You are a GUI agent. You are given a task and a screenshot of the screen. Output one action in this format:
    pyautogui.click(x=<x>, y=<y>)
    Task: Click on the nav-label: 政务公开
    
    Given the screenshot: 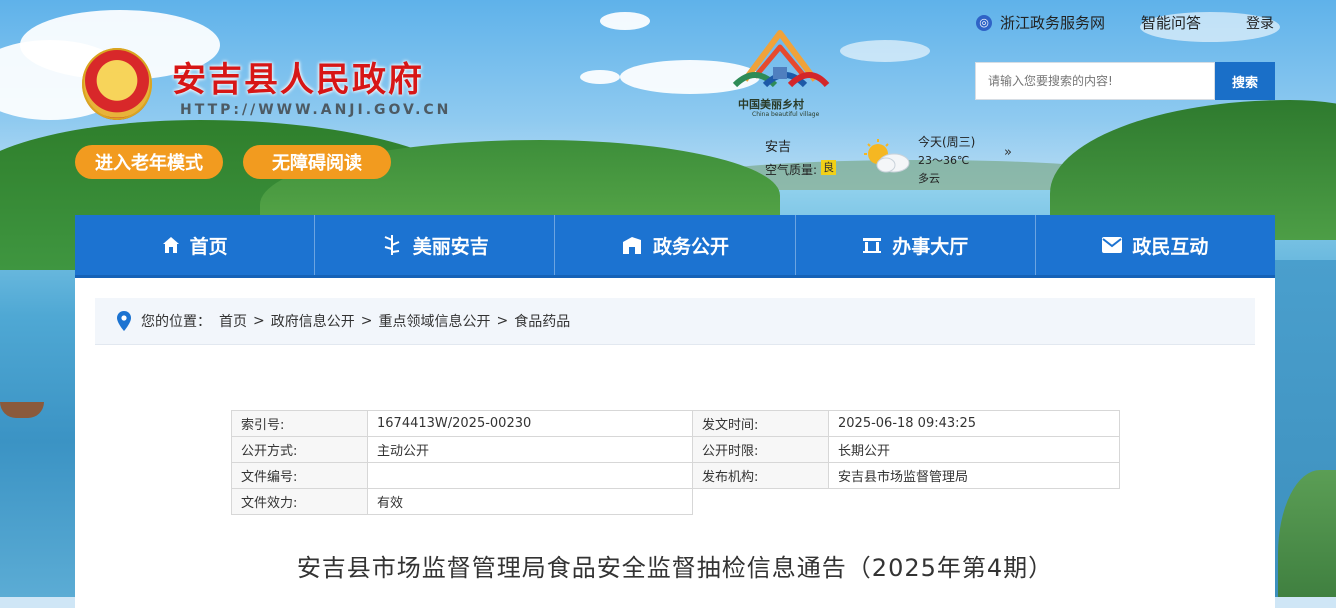 What is the action you would take?
    pyautogui.click(x=691, y=246)
    